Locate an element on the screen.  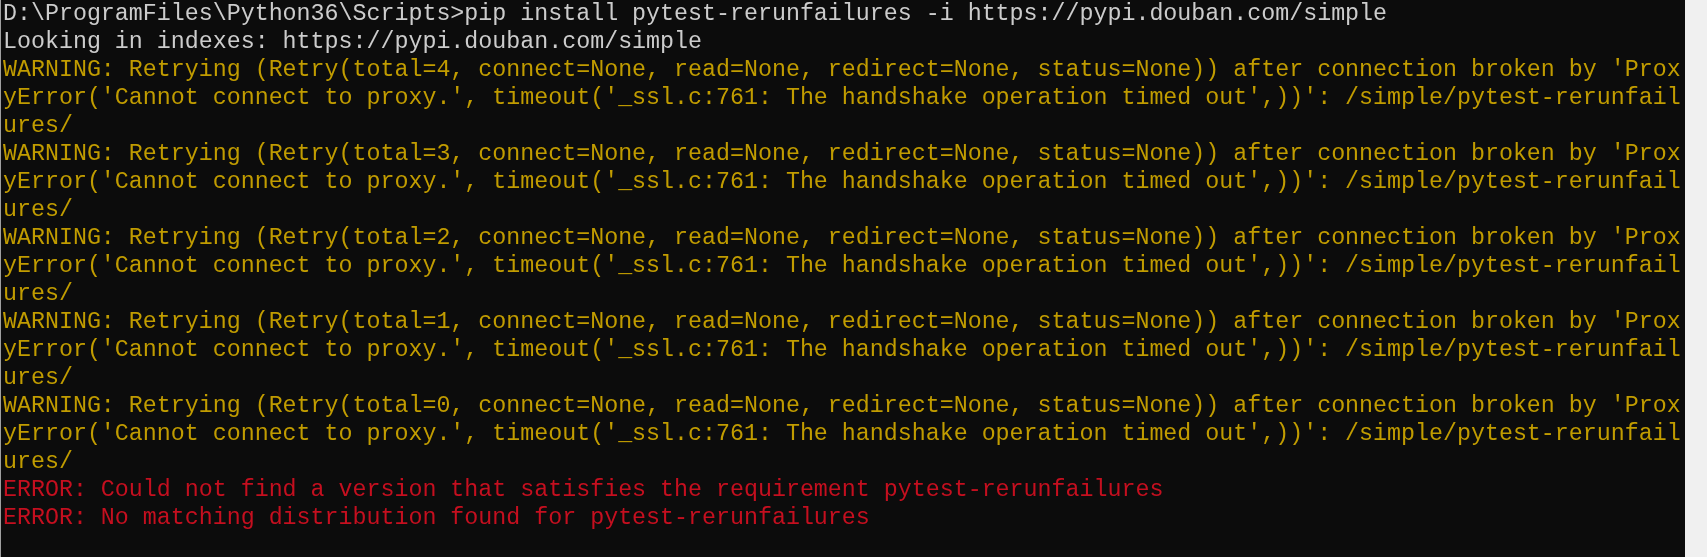
console-line: Looking in indexes: https://pypi.douban.com/simple is located at coordinates (353, 42).